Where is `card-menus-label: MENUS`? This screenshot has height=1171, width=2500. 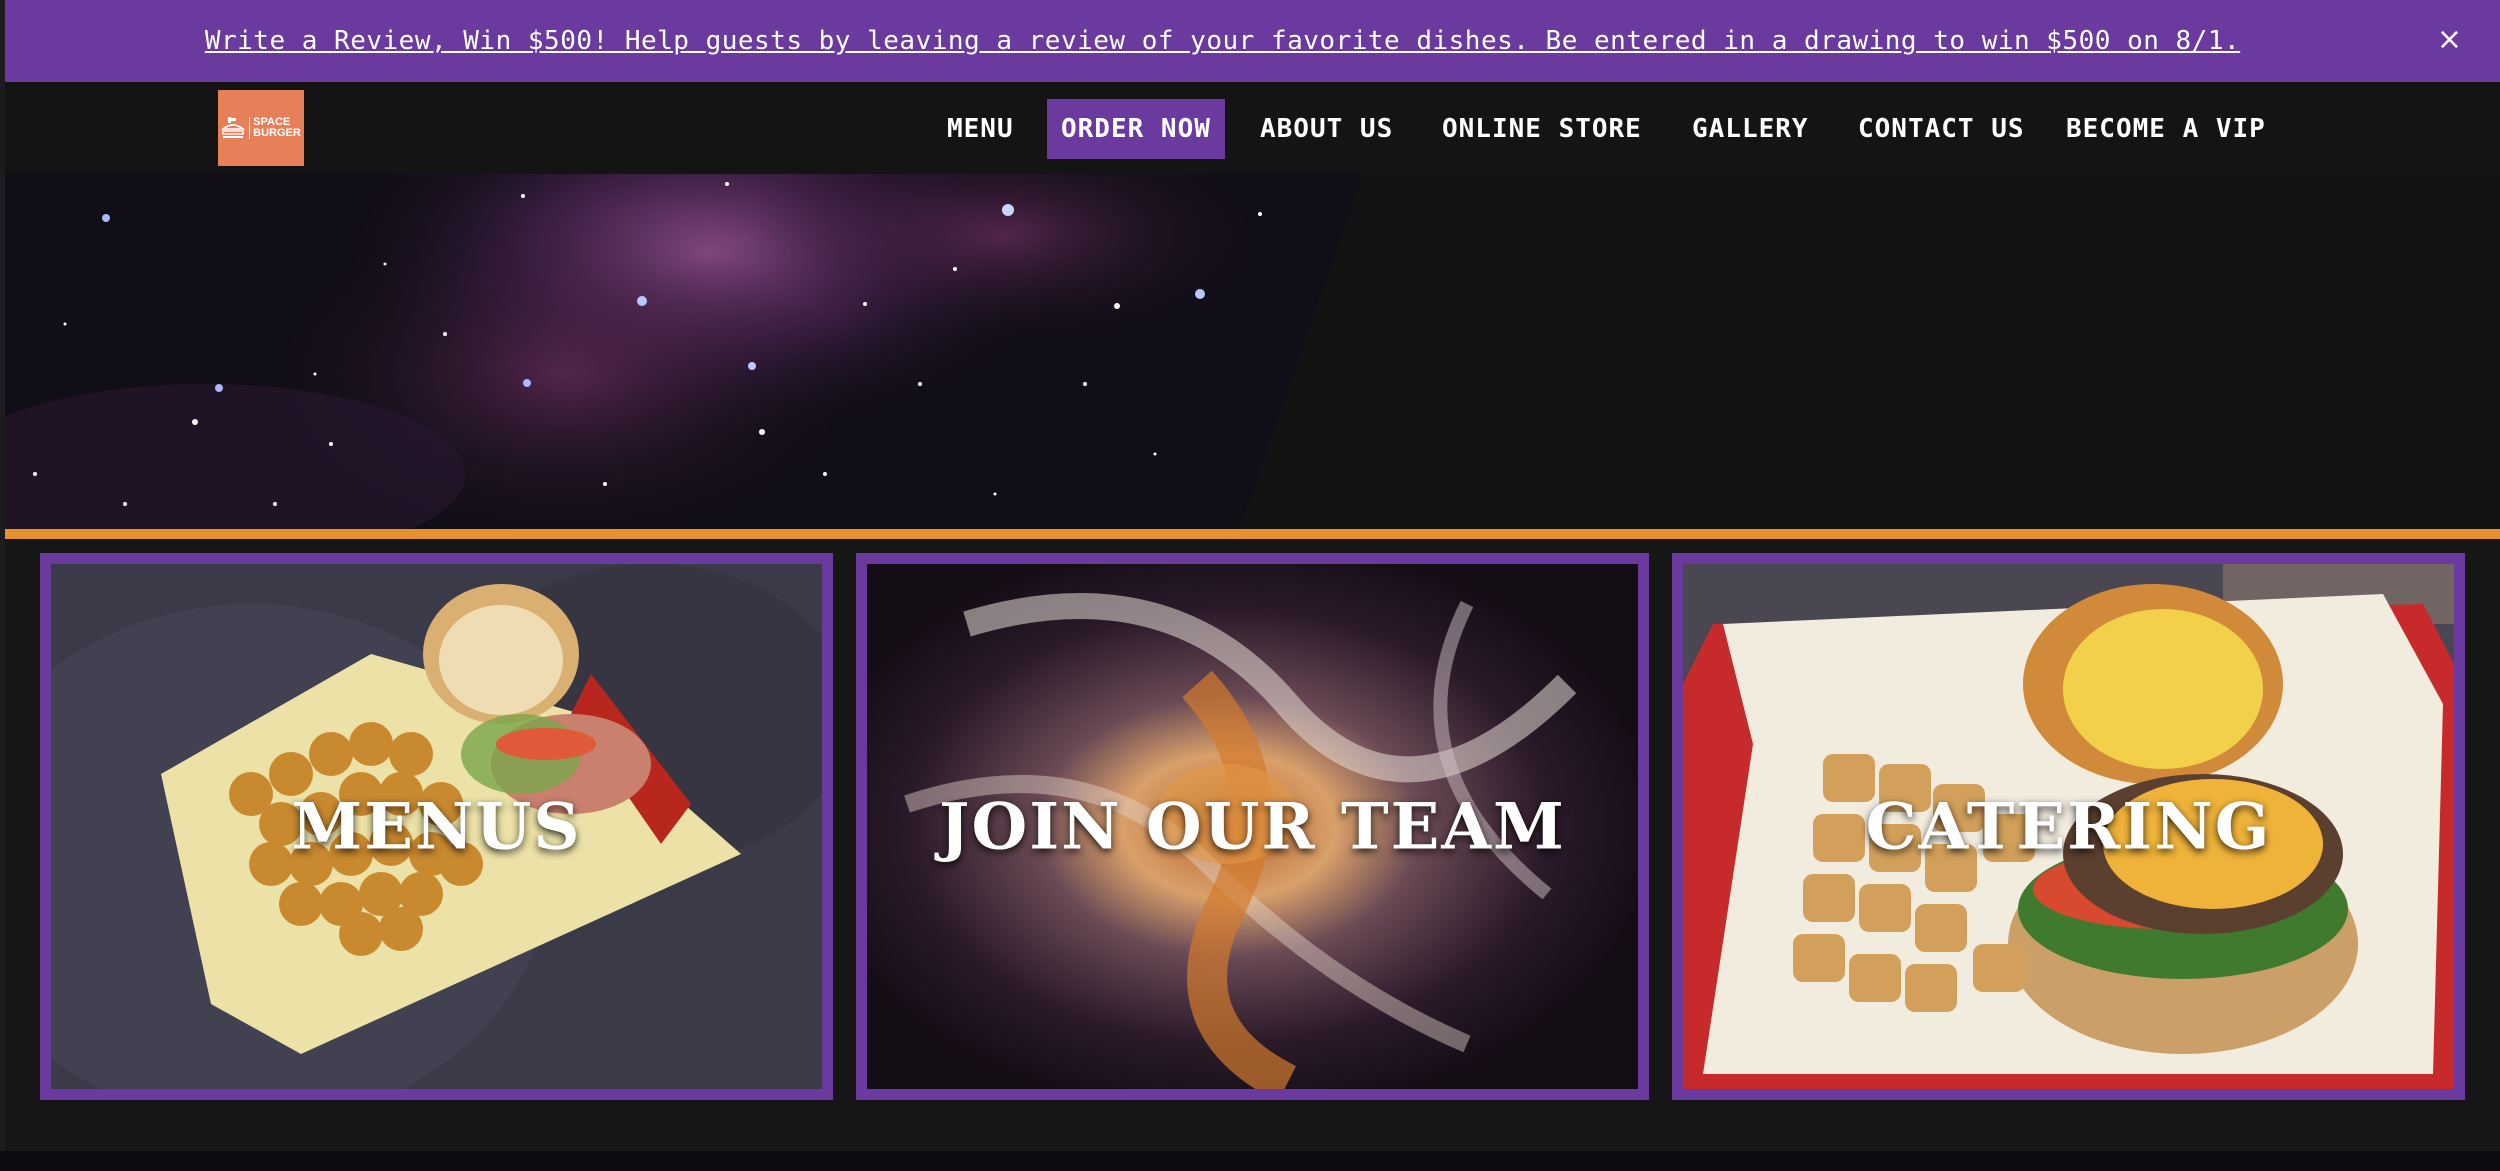 card-menus-label: MENUS is located at coordinates (436, 826).